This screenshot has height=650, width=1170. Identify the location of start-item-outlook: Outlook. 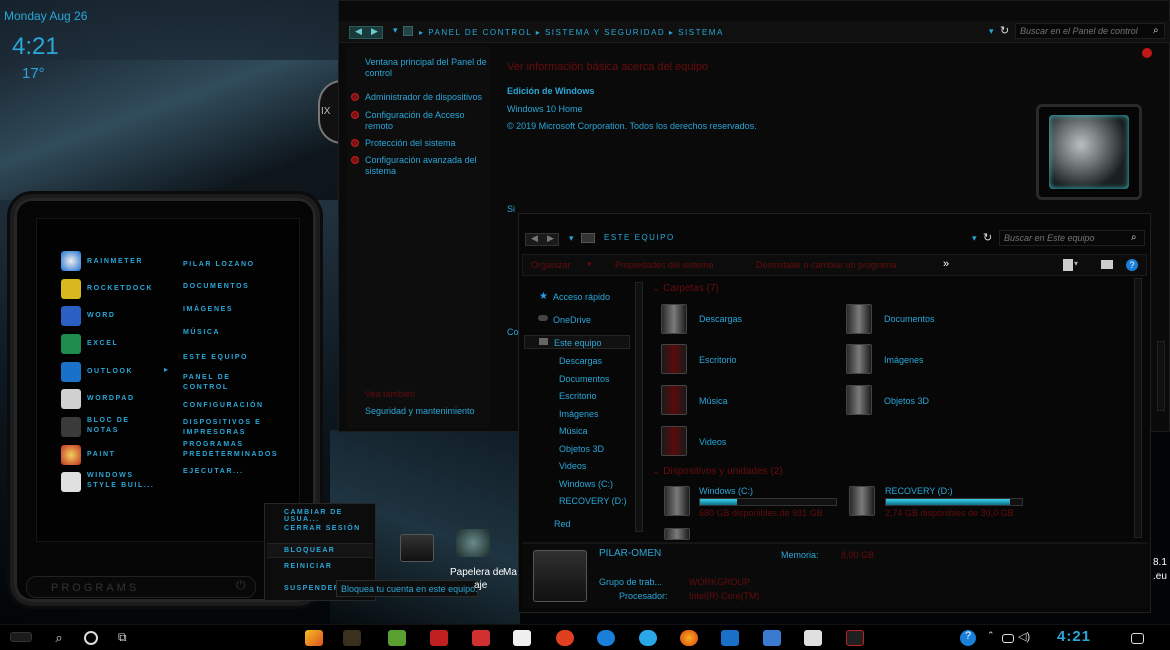
(110, 372).